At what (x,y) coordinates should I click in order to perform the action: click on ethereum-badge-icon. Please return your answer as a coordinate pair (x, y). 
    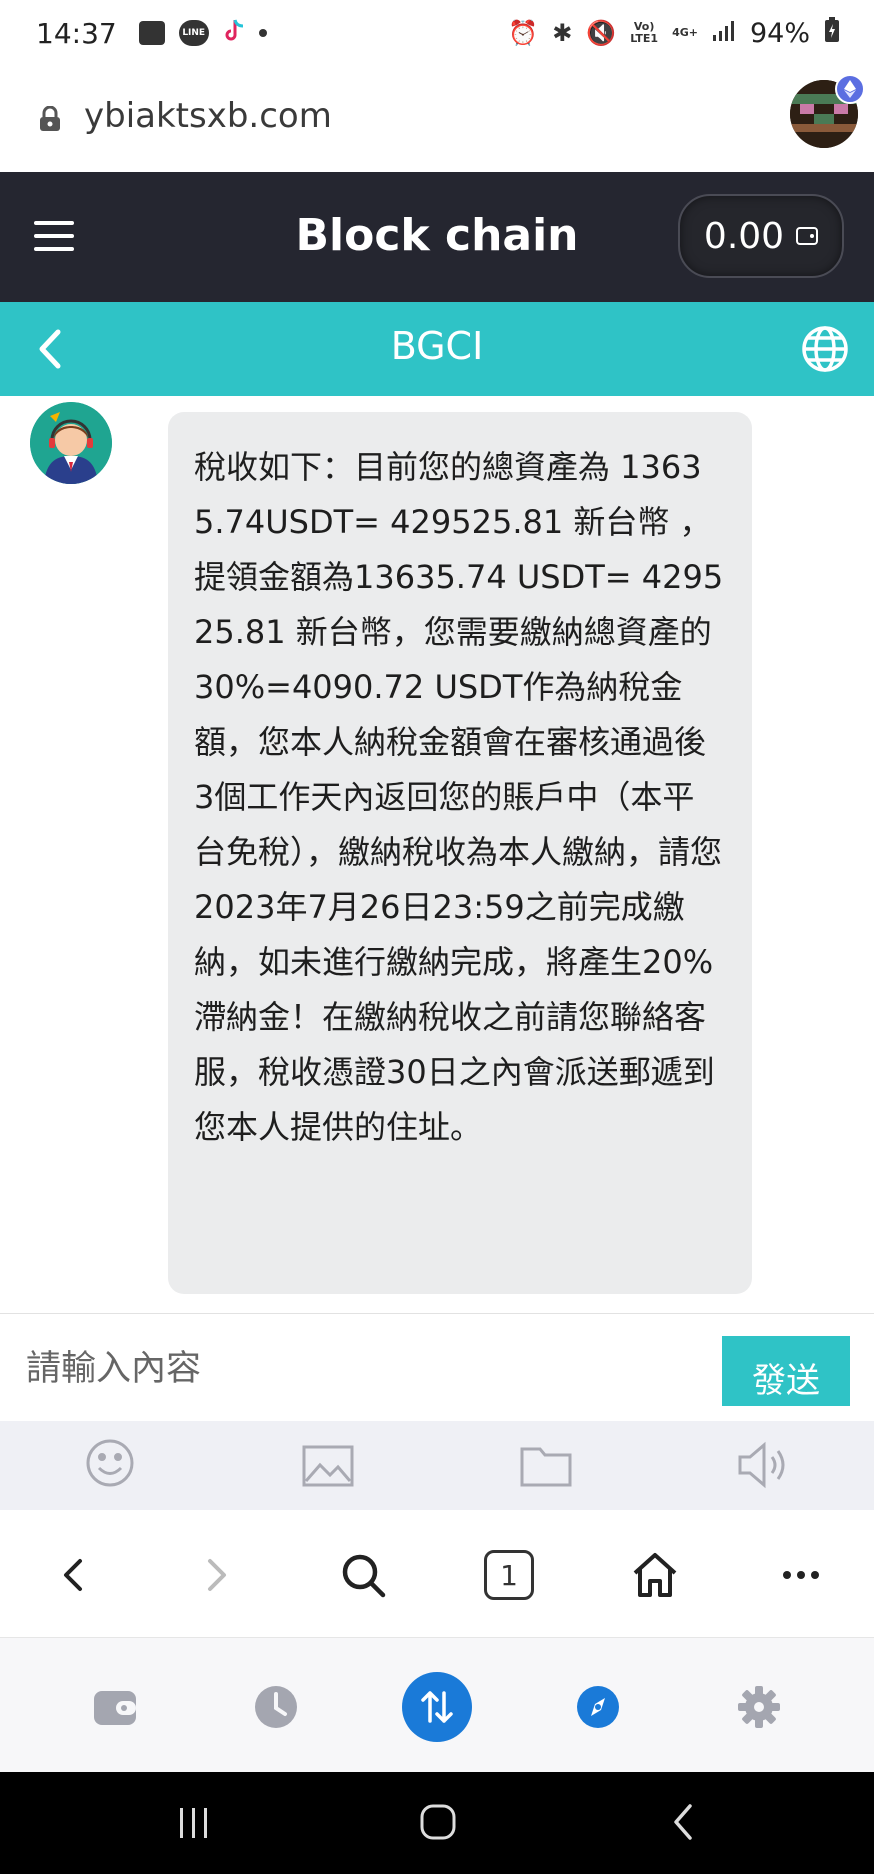
    Looking at the image, I should click on (850, 89).